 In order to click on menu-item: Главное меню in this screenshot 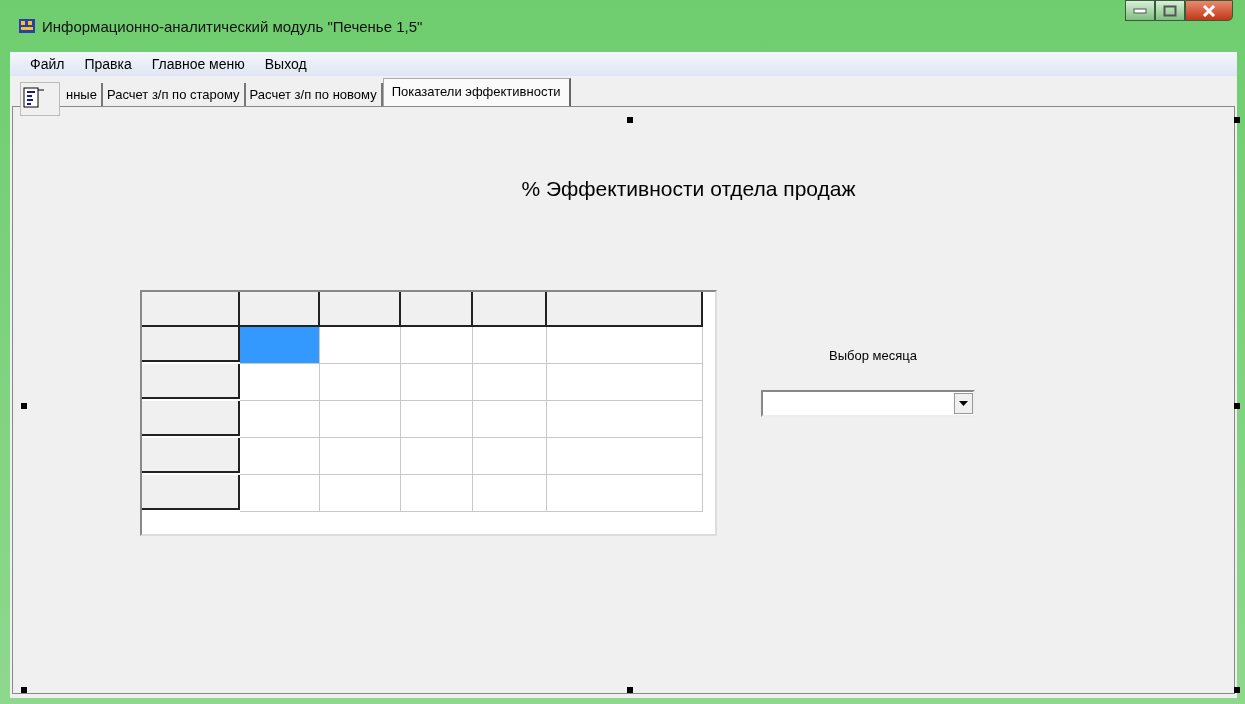, I will do `click(198, 64)`.